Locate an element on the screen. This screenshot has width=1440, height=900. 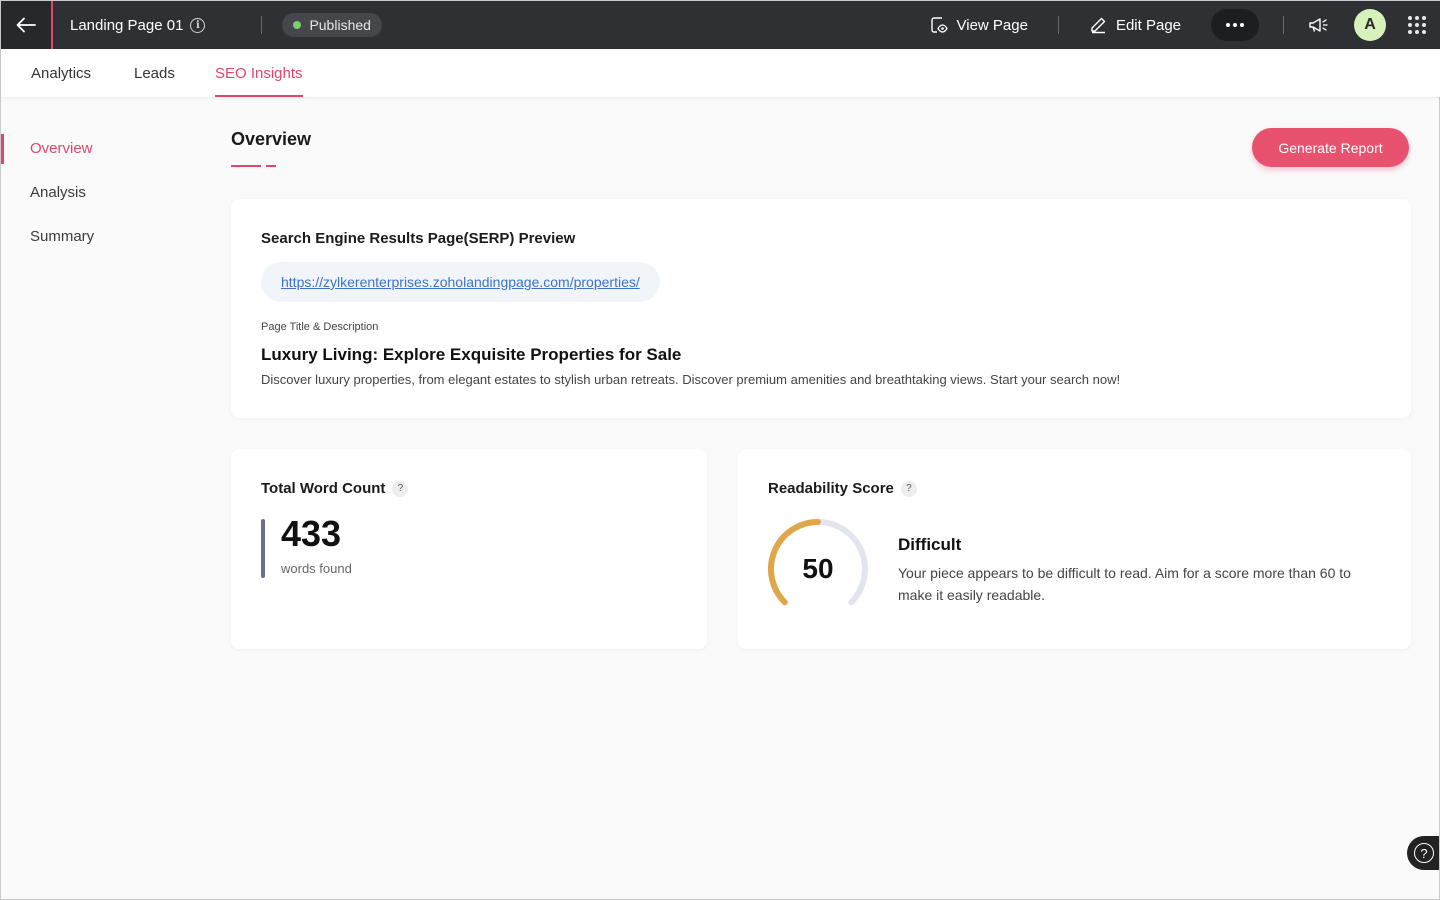
side-nav: Overview Analysis Summary is located at coordinates (101, 193).